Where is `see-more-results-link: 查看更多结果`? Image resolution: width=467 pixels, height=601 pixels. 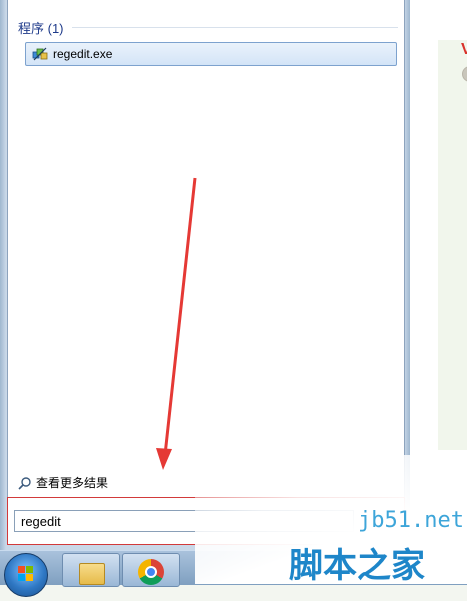 see-more-results-link: 查看更多结果 is located at coordinates (63, 482).